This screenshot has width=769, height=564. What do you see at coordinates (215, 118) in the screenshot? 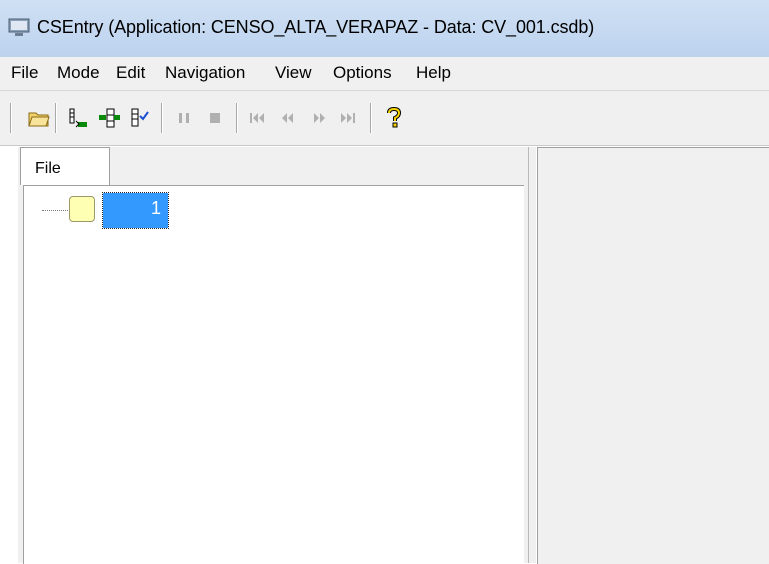
I see `stop-icon` at bounding box center [215, 118].